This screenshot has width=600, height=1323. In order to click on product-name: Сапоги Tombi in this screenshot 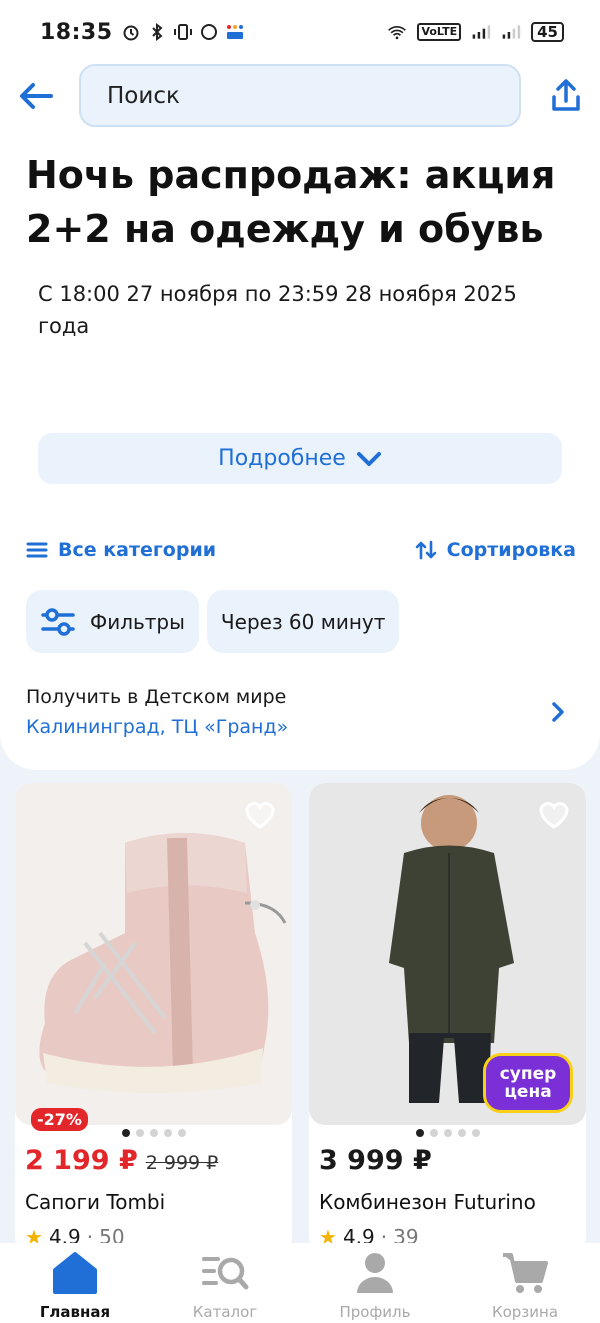, I will do `click(95, 1202)`.